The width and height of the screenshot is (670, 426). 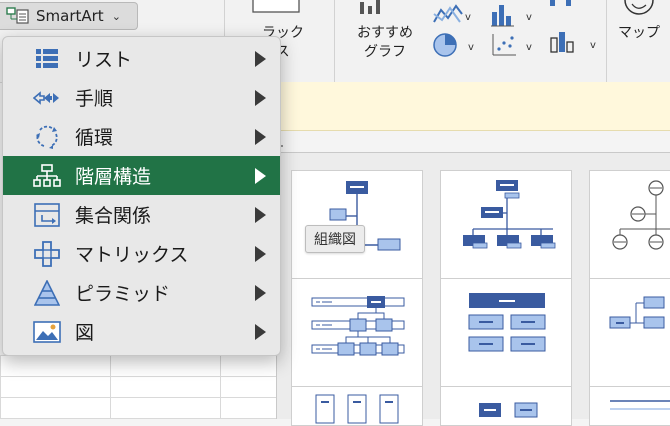 What do you see at coordinates (514, 45) in the screenshot?
I see `scatter-chart-icon: v` at bounding box center [514, 45].